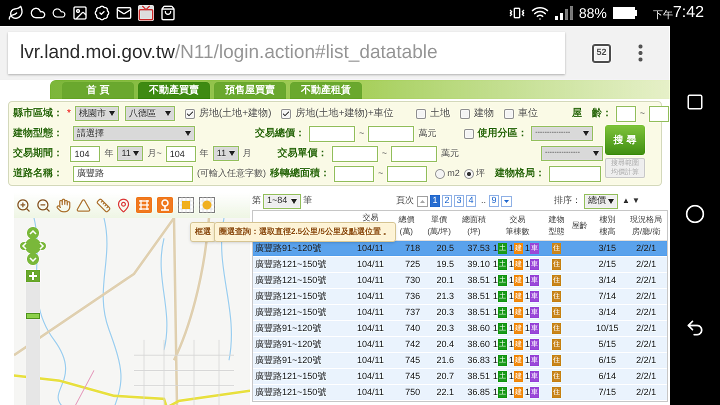  I want to click on zoom-out-icon, so click(43, 205).